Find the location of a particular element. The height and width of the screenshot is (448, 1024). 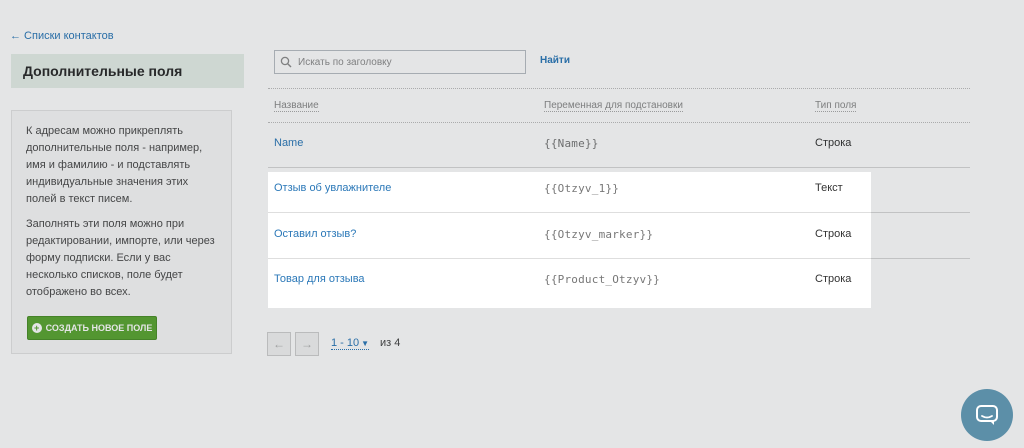

search-icon is located at coordinates (286, 62).